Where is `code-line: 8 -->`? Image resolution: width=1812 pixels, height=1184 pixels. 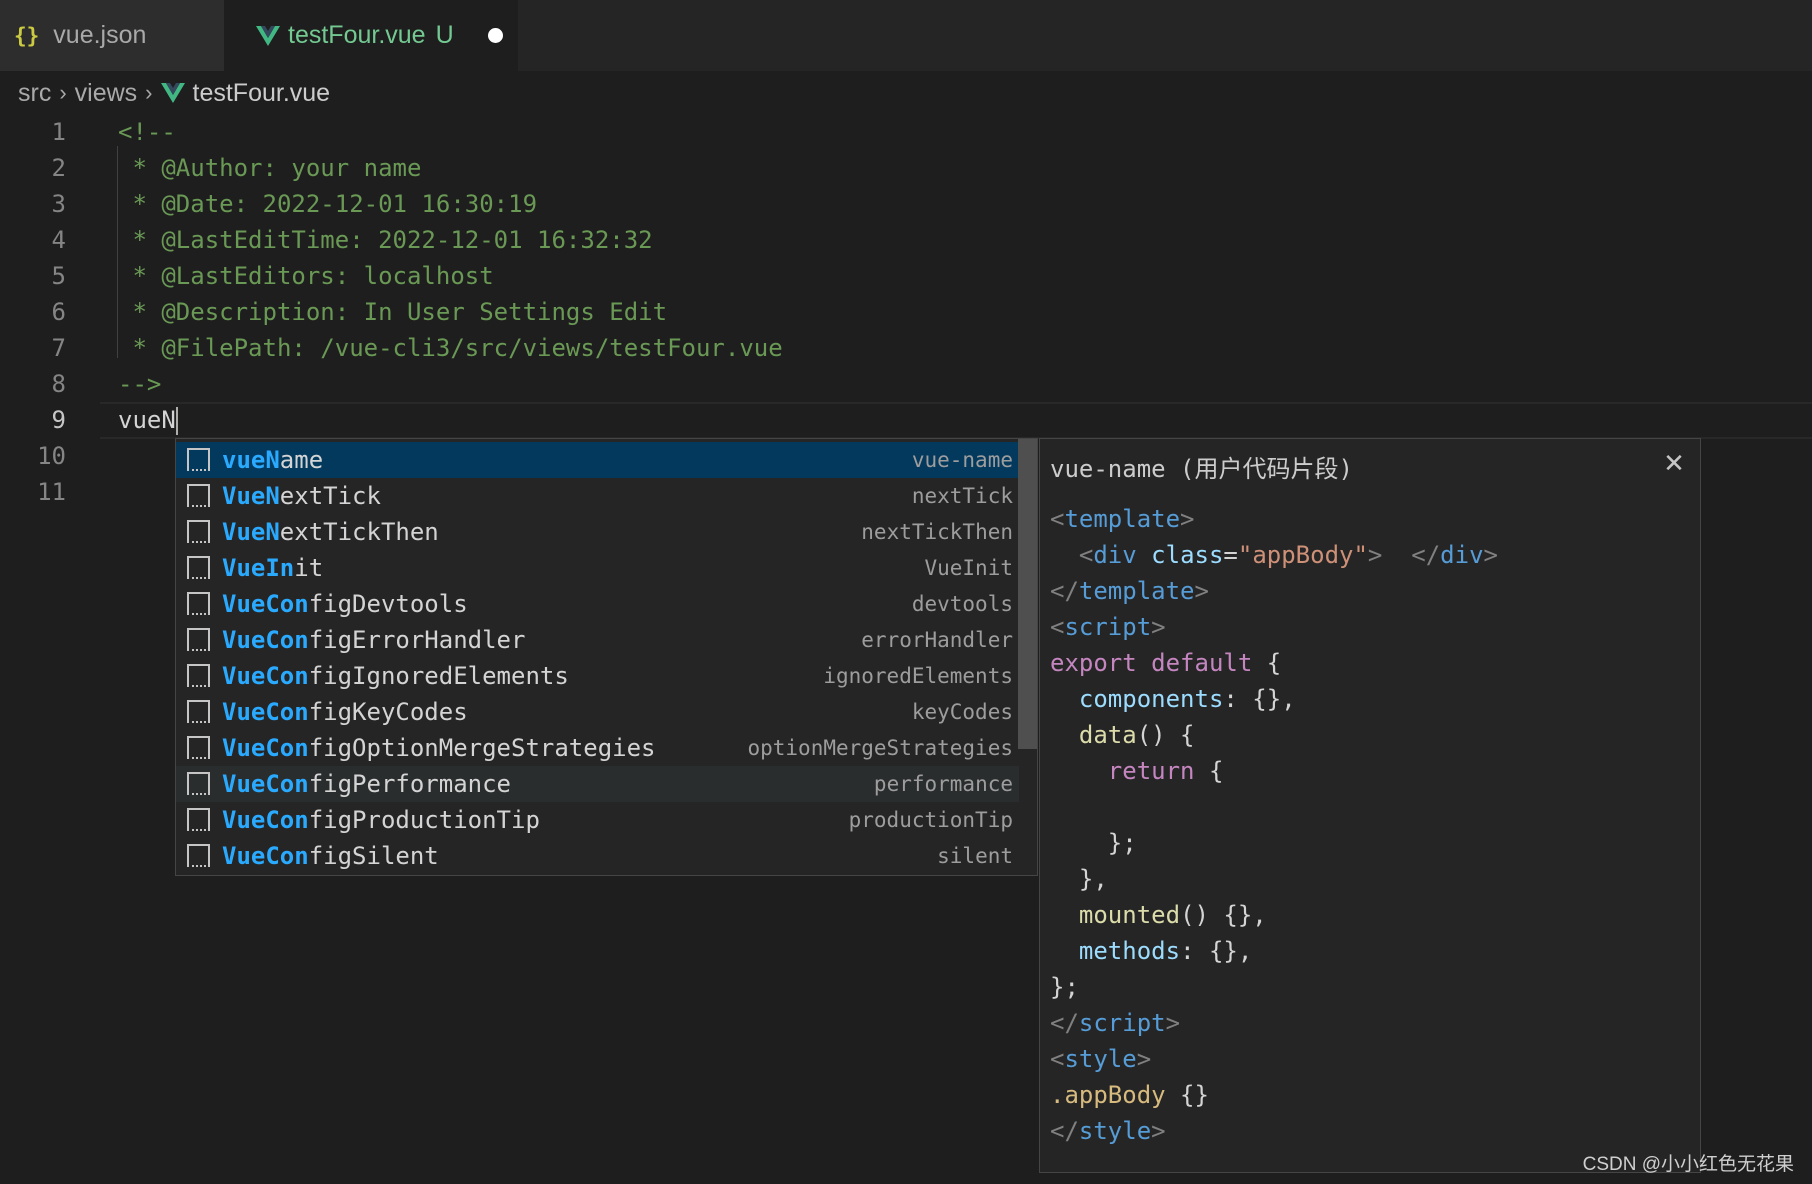 code-line: 8 --> is located at coordinates (906, 384).